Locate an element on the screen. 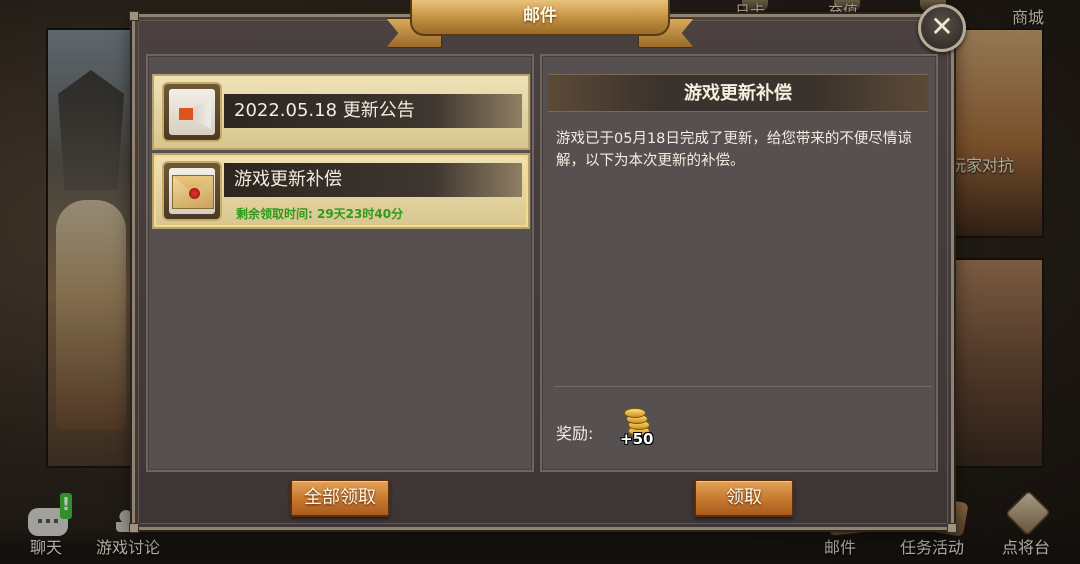 This screenshot has height=564, width=1080. detail-divider is located at coordinates (743, 386).